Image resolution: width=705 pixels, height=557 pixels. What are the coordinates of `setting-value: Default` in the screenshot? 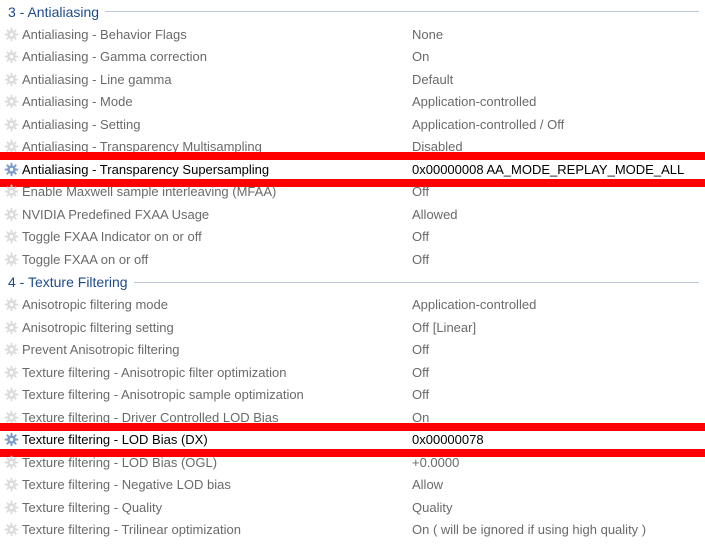 It's located at (432, 79).